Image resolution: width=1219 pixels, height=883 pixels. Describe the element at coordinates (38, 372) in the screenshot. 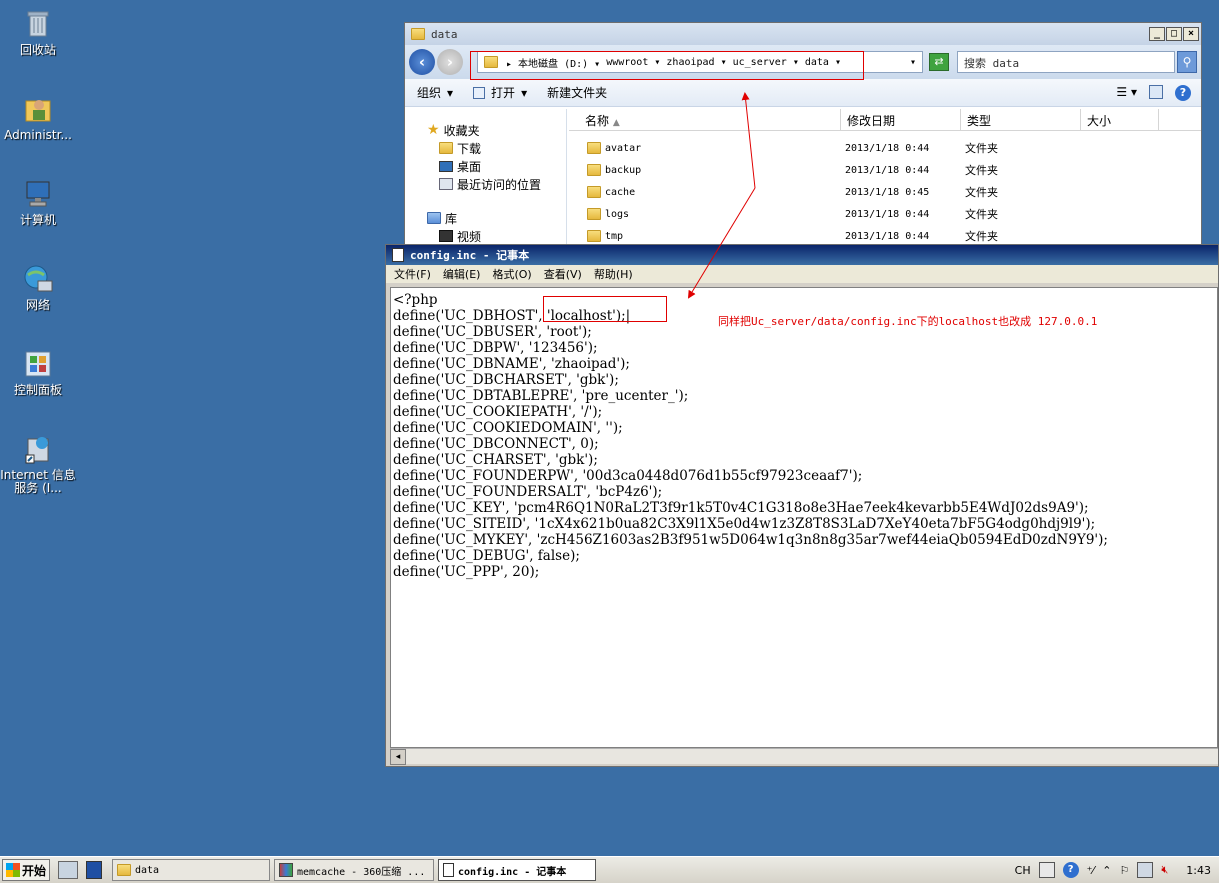

I see `desktop-icon-control-panel: 控制面板` at that location.